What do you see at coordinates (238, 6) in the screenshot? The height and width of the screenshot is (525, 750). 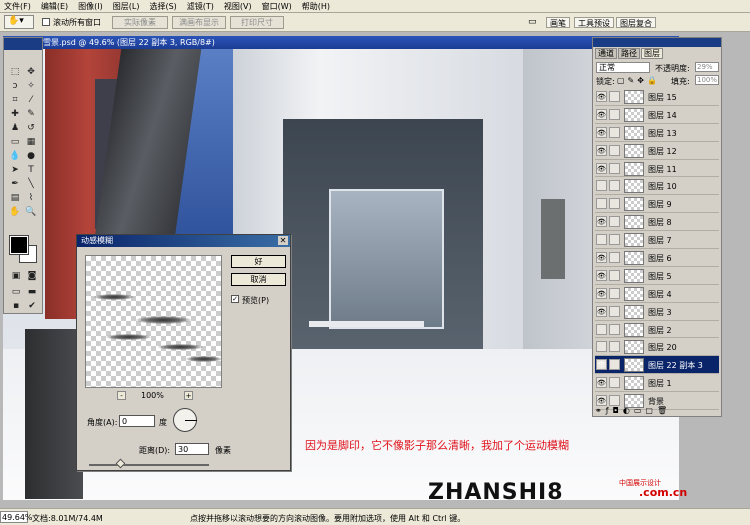 I see `menu-view: 视图(V)` at bounding box center [238, 6].